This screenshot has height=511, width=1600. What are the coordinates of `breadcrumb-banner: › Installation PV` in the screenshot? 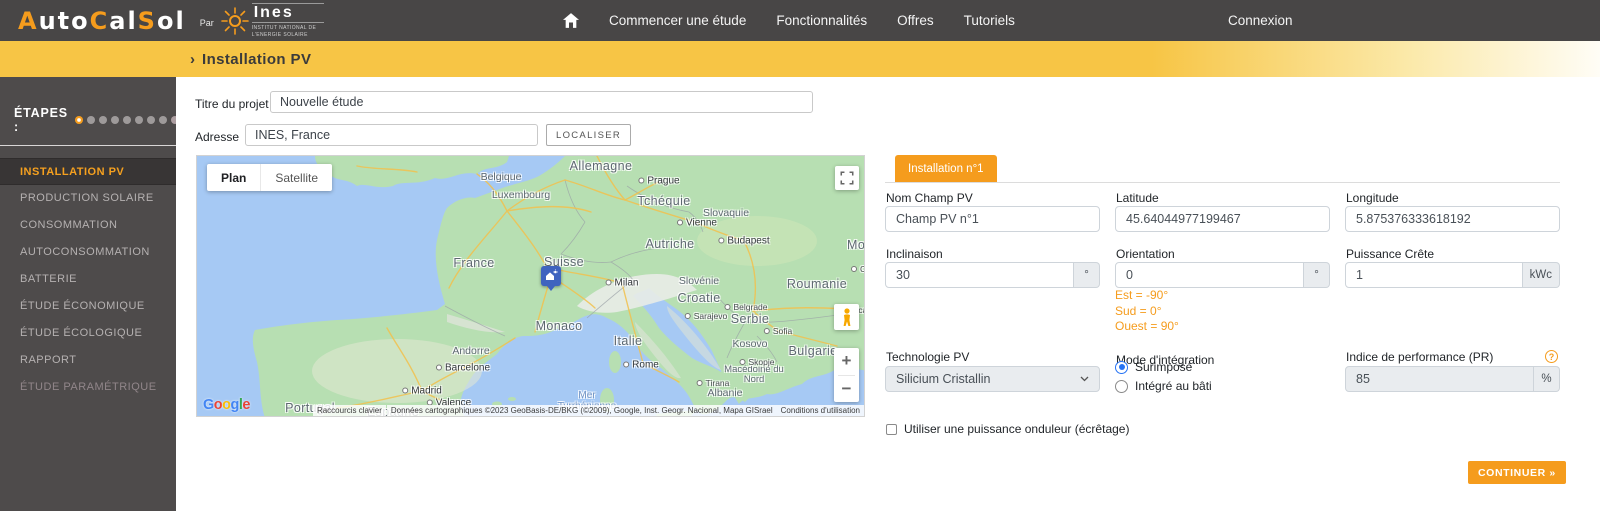 It's located at (800, 59).